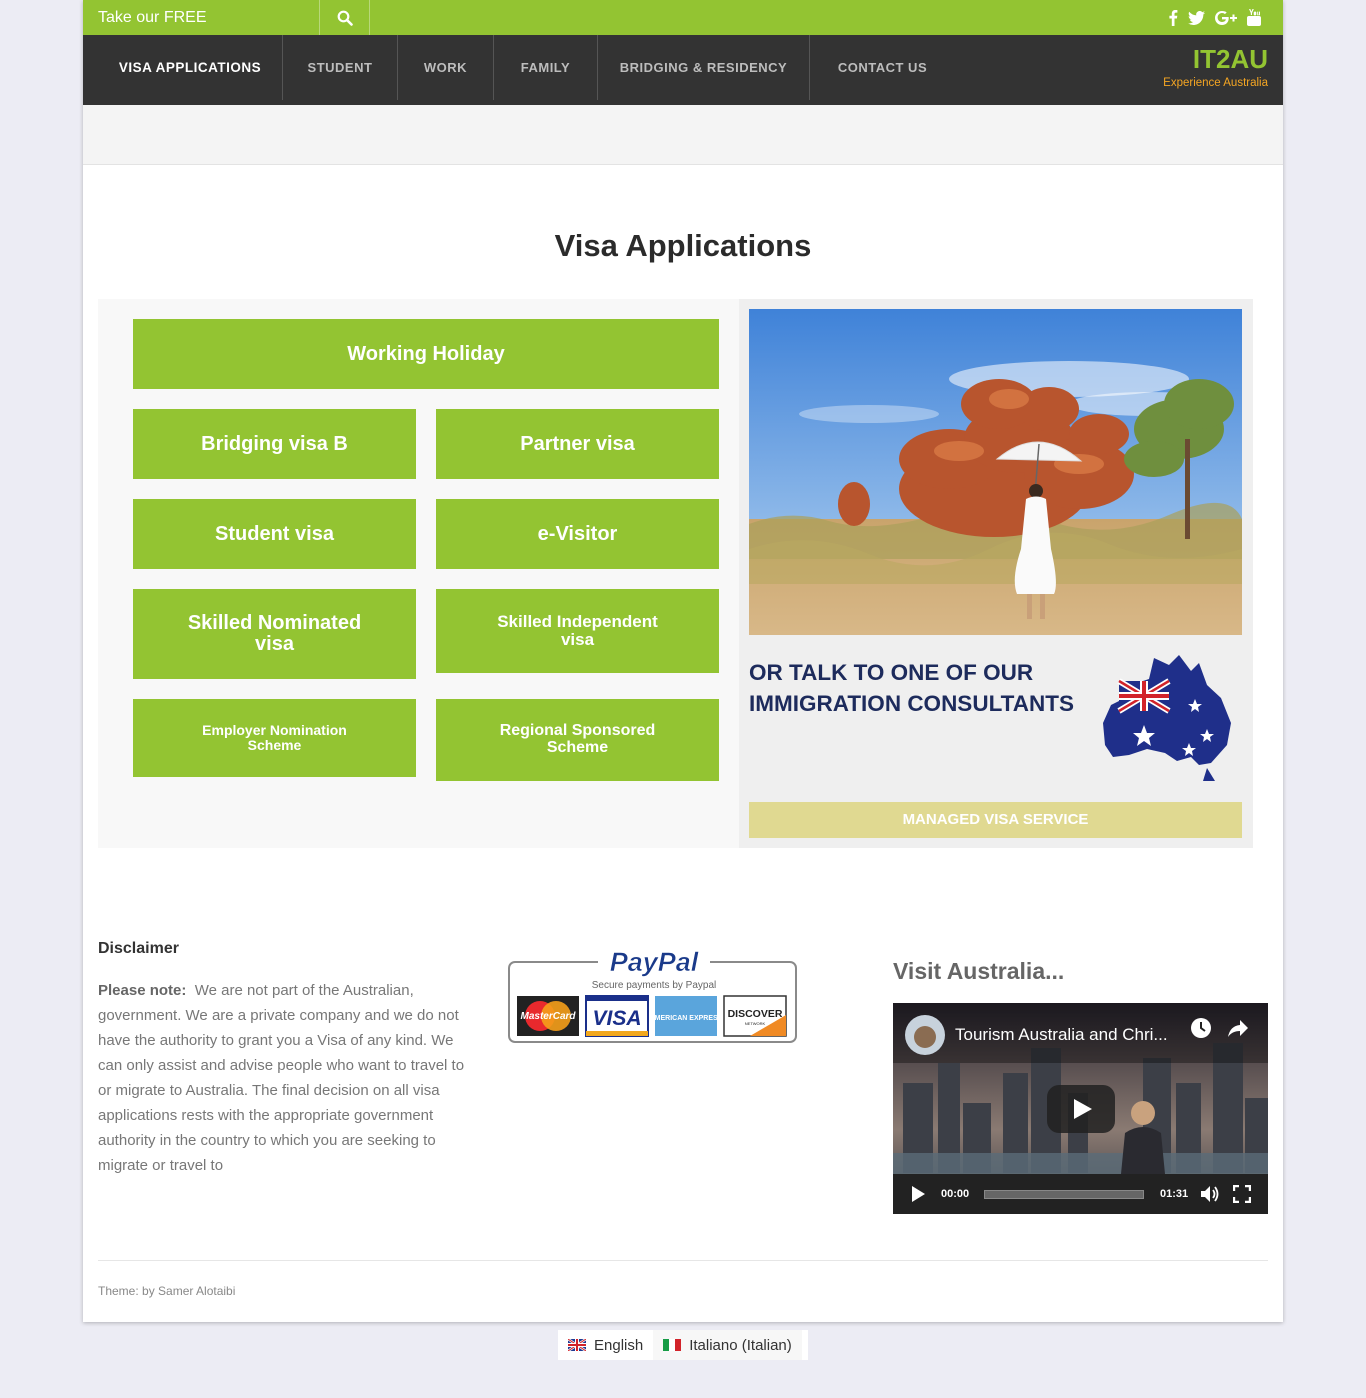  Describe the element at coordinates (446, 67) in the screenshot. I see `nav-work: WORK` at that location.